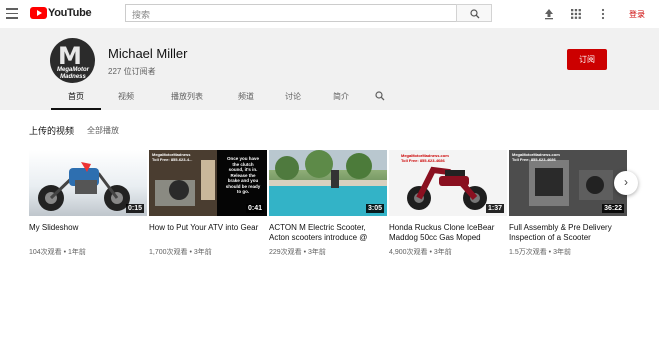 This screenshot has width=659, height=349. I want to click on video-card: 0:15 My Slideshow 104次观看 • 1年前, so click(88, 203).